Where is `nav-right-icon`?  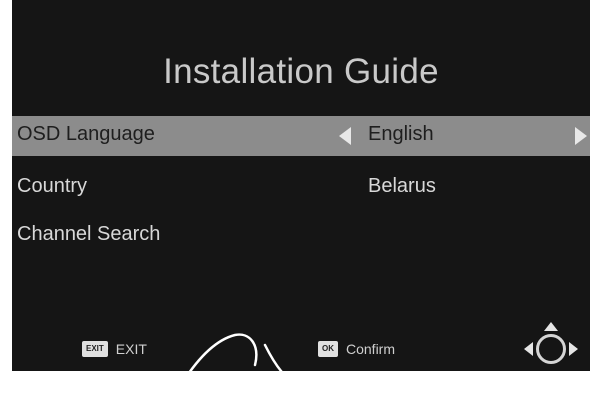 nav-right-icon is located at coordinates (573, 349).